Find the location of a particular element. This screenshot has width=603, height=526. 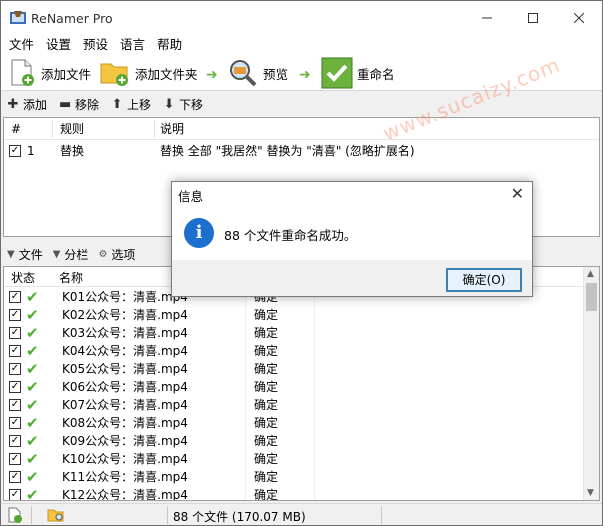

move-up-label: 上移 is located at coordinates (139, 104).